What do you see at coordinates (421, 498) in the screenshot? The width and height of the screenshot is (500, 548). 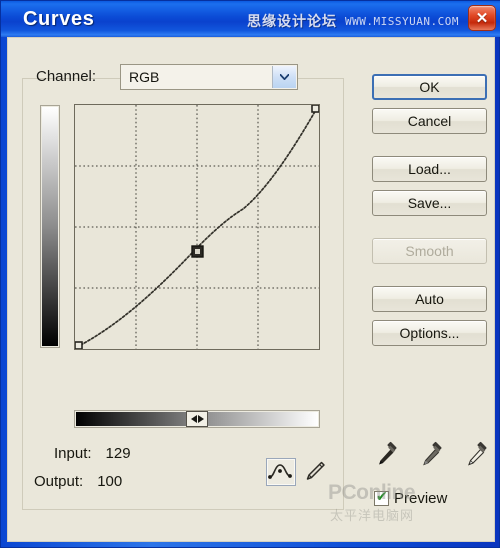 I see `preview-label: Preview` at bounding box center [421, 498].